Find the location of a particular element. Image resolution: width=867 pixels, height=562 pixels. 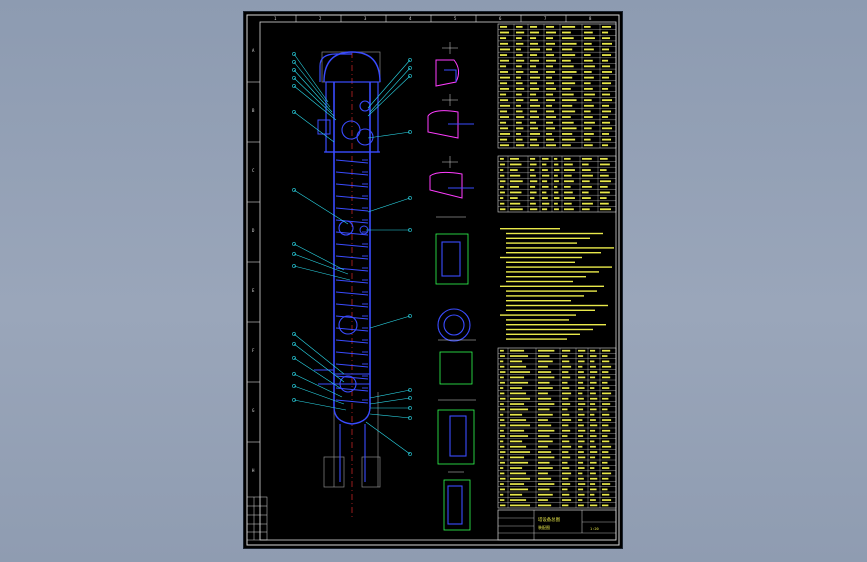

grid-left-d: D is located at coordinates (253, 230).